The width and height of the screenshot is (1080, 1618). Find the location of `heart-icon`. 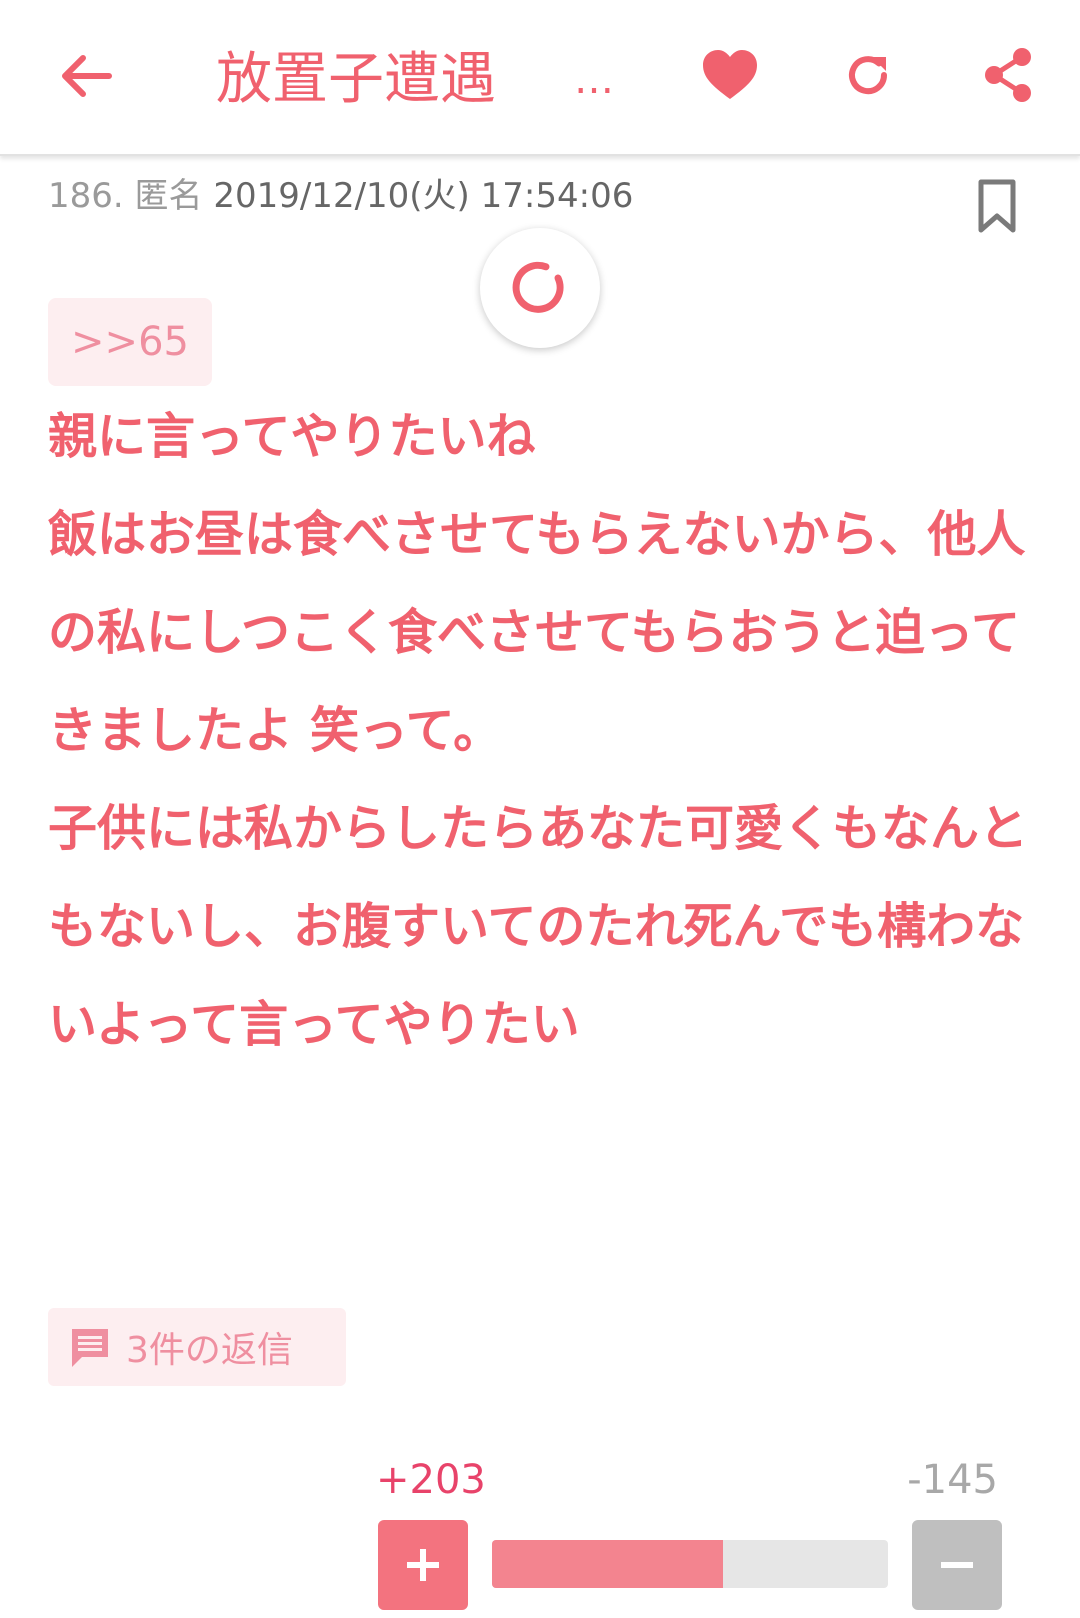

heart-icon is located at coordinates (730, 74).